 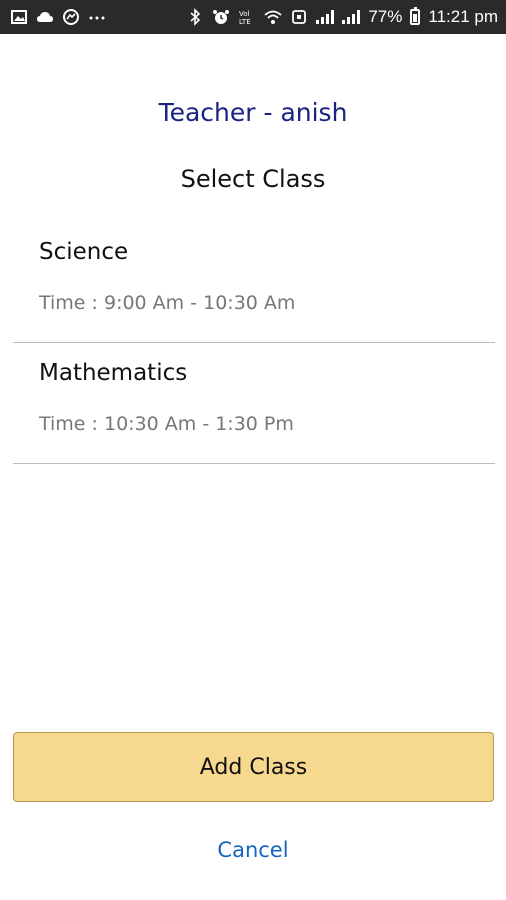 I want to click on bluetooth-icon, so click(x=195, y=17).